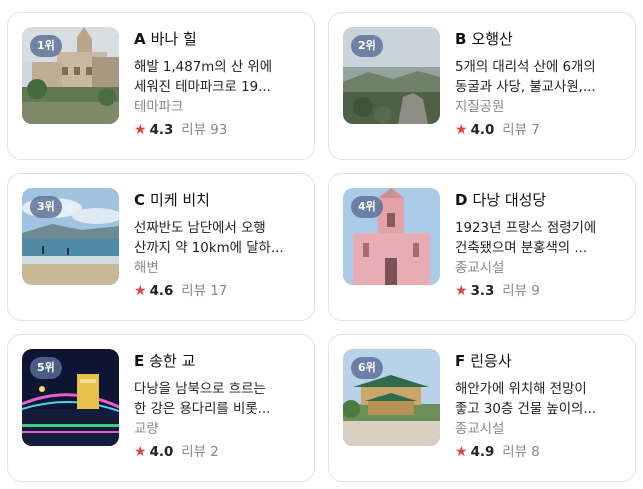 The height and width of the screenshot is (489, 643). I want to click on review-count: 리뷰 9, so click(520, 291).